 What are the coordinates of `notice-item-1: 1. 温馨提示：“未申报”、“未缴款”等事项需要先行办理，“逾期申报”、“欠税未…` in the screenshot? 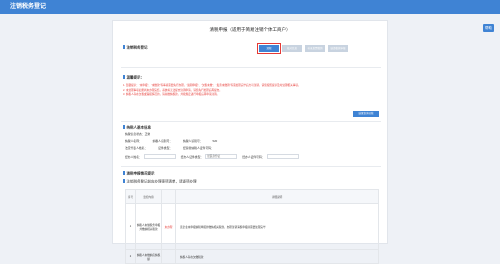 It's located at (212, 85).